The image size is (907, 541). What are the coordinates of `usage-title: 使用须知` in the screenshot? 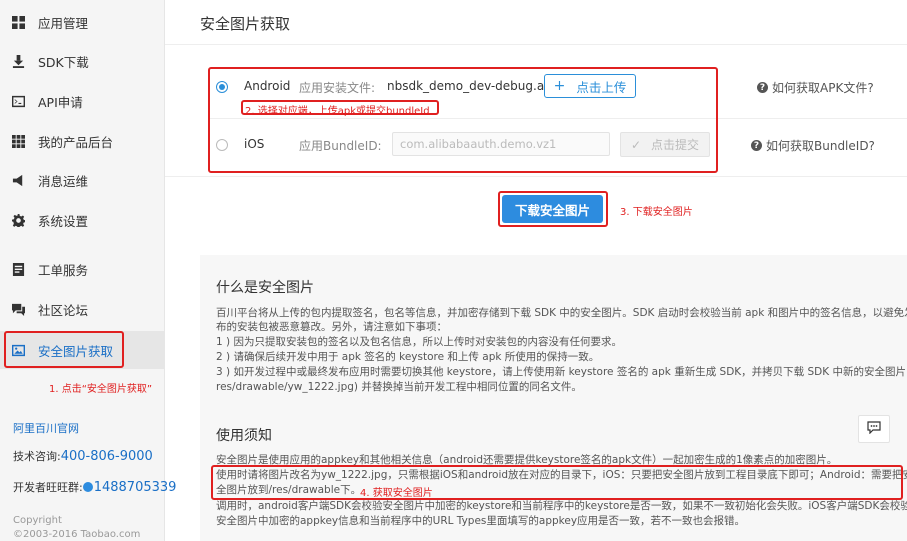 It's located at (244, 436).